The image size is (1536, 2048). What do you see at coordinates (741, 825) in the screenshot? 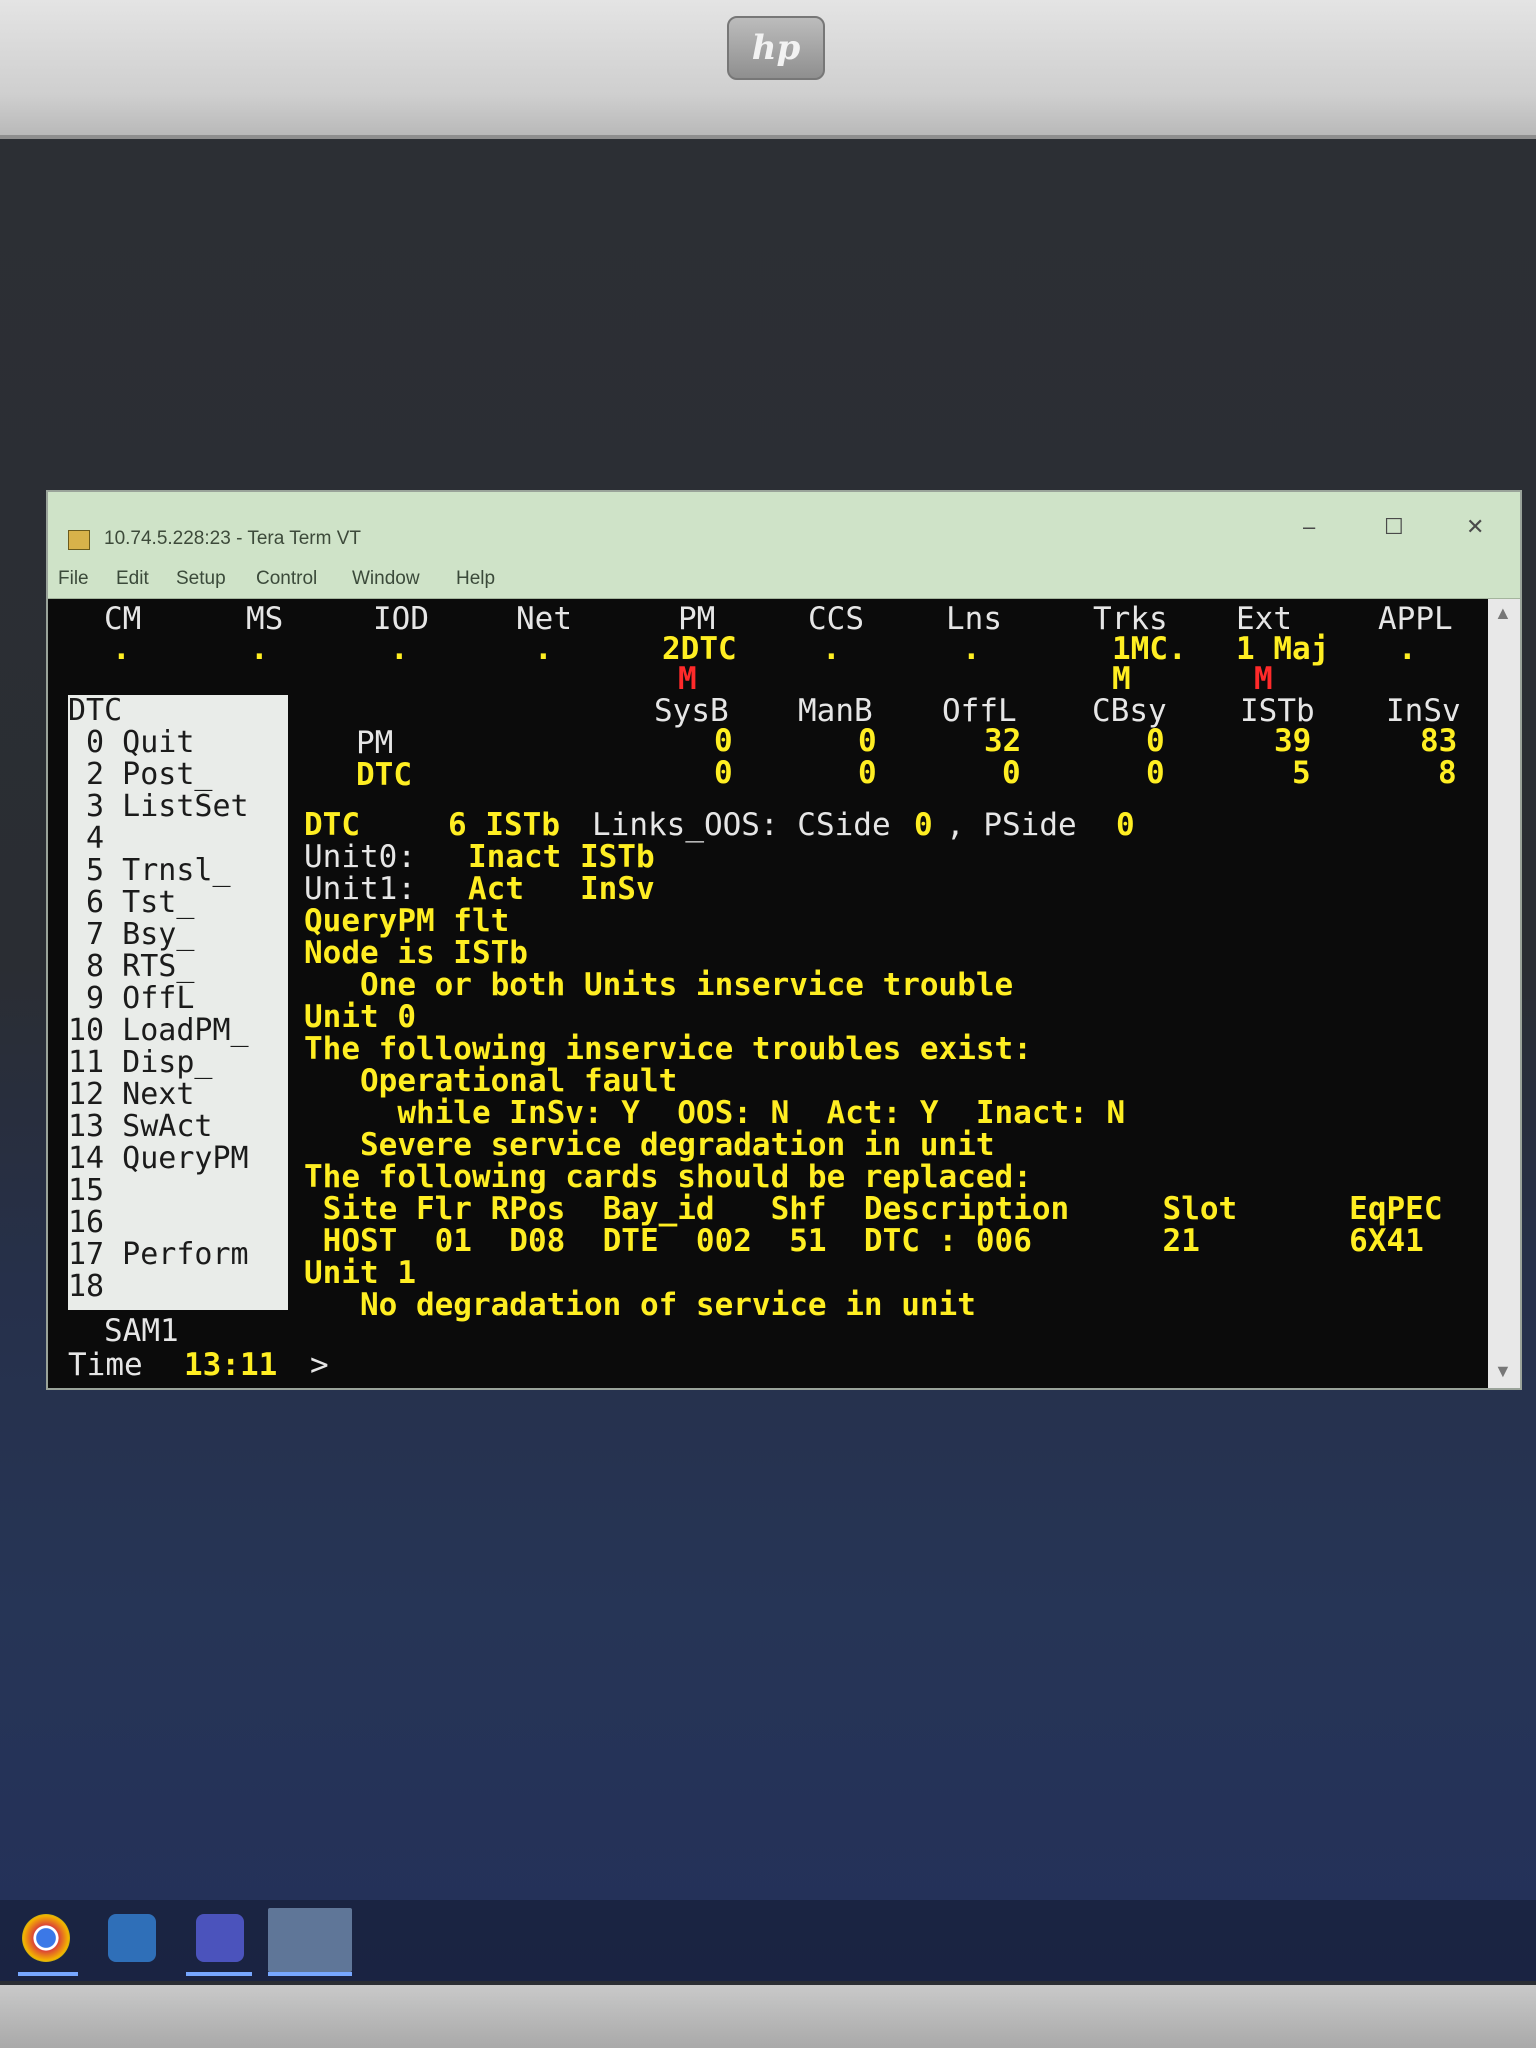
I see `links-oos-label: Links_OOS: CSide` at bounding box center [741, 825].